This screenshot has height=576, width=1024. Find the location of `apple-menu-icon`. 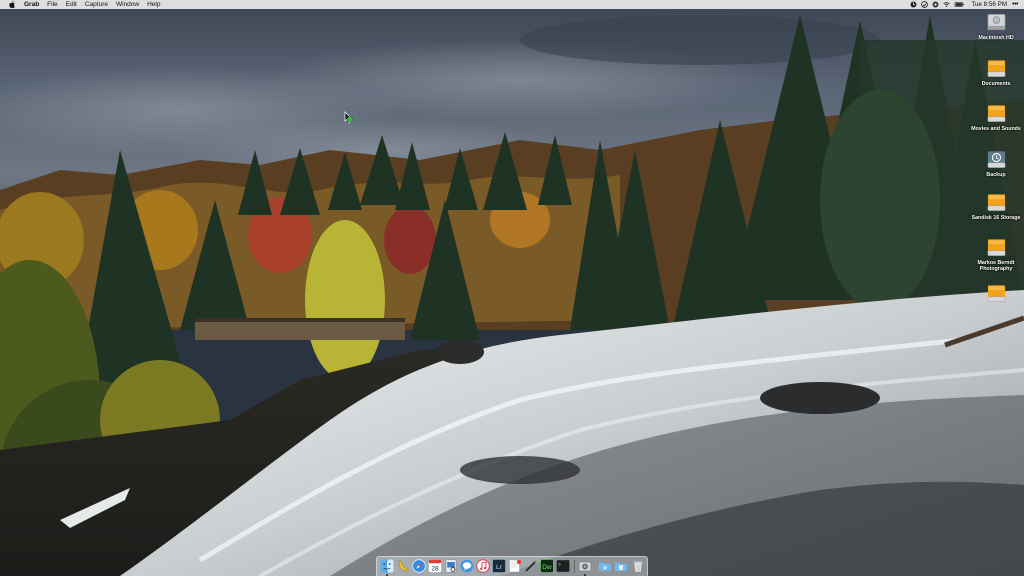

apple-menu-icon is located at coordinates (12, 4).